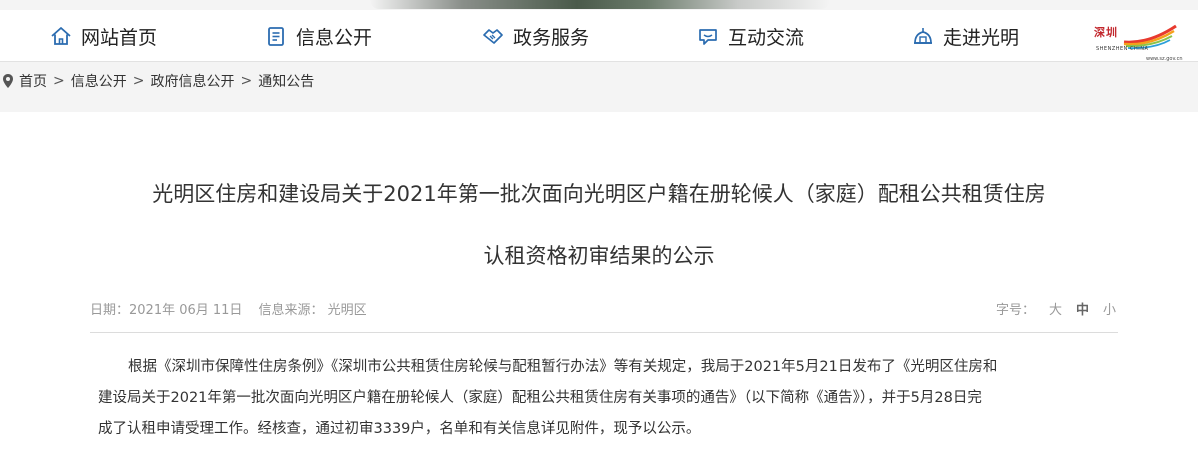 The height and width of the screenshot is (452, 1198). What do you see at coordinates (605, 309) in the screenshot?
I see `article-meta: 日期：2021年 06月 11日 信息来源： 光明区 字号： 大中小` at bounding box center [605, 309].